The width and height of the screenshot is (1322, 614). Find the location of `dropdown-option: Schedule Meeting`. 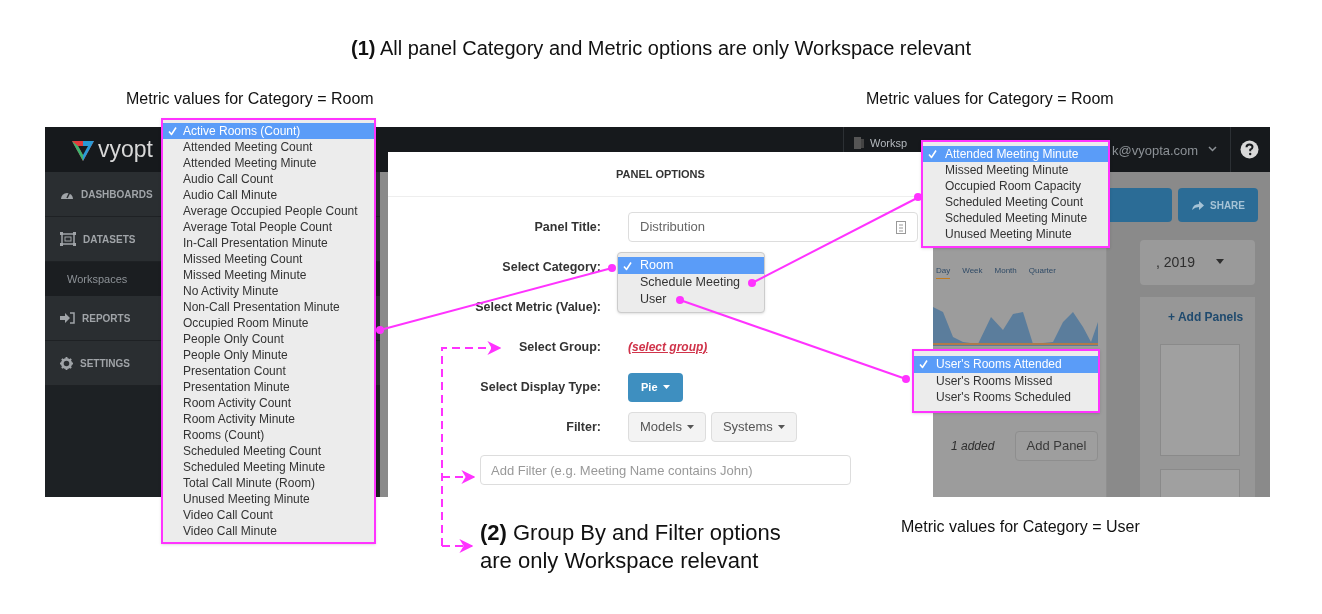

dropdown-option: Schedule Meeting is located at coordinates (691, 282).